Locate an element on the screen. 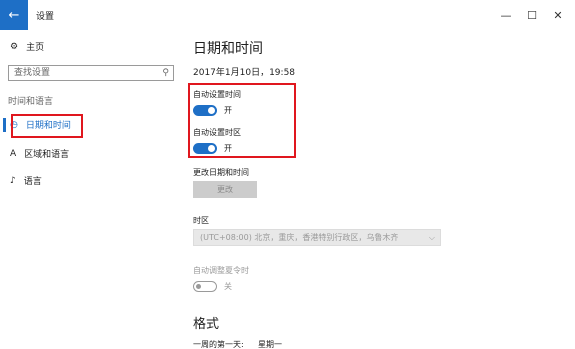 This screenshot has width=575, height=349. auto-time-label: 自动设置时间 is located at coordinates (217, 94).